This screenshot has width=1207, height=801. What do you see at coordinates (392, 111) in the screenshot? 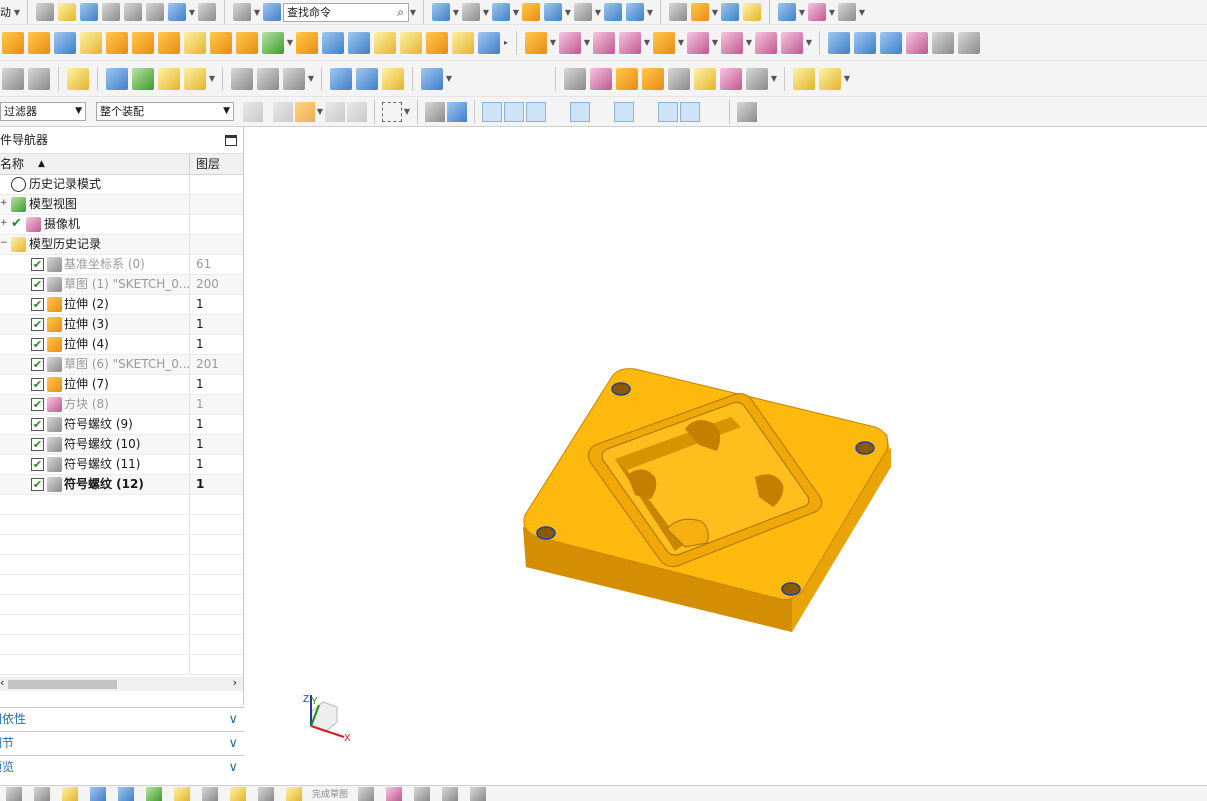
I see `rectangle-select-icon` at bounding box center [392, 111].